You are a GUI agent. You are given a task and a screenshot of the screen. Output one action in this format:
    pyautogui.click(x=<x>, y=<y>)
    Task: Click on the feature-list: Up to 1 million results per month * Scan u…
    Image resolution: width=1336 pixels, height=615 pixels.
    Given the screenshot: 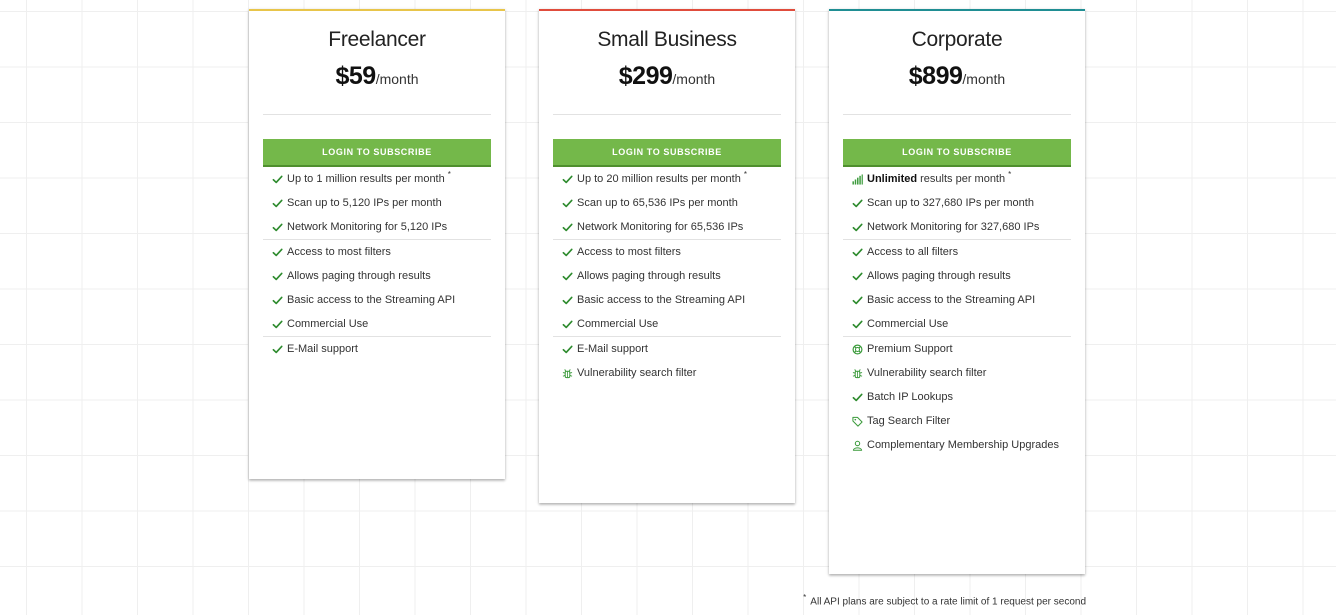 What is the action you would take?
    pyautogui.click(x=377, y=203)
    